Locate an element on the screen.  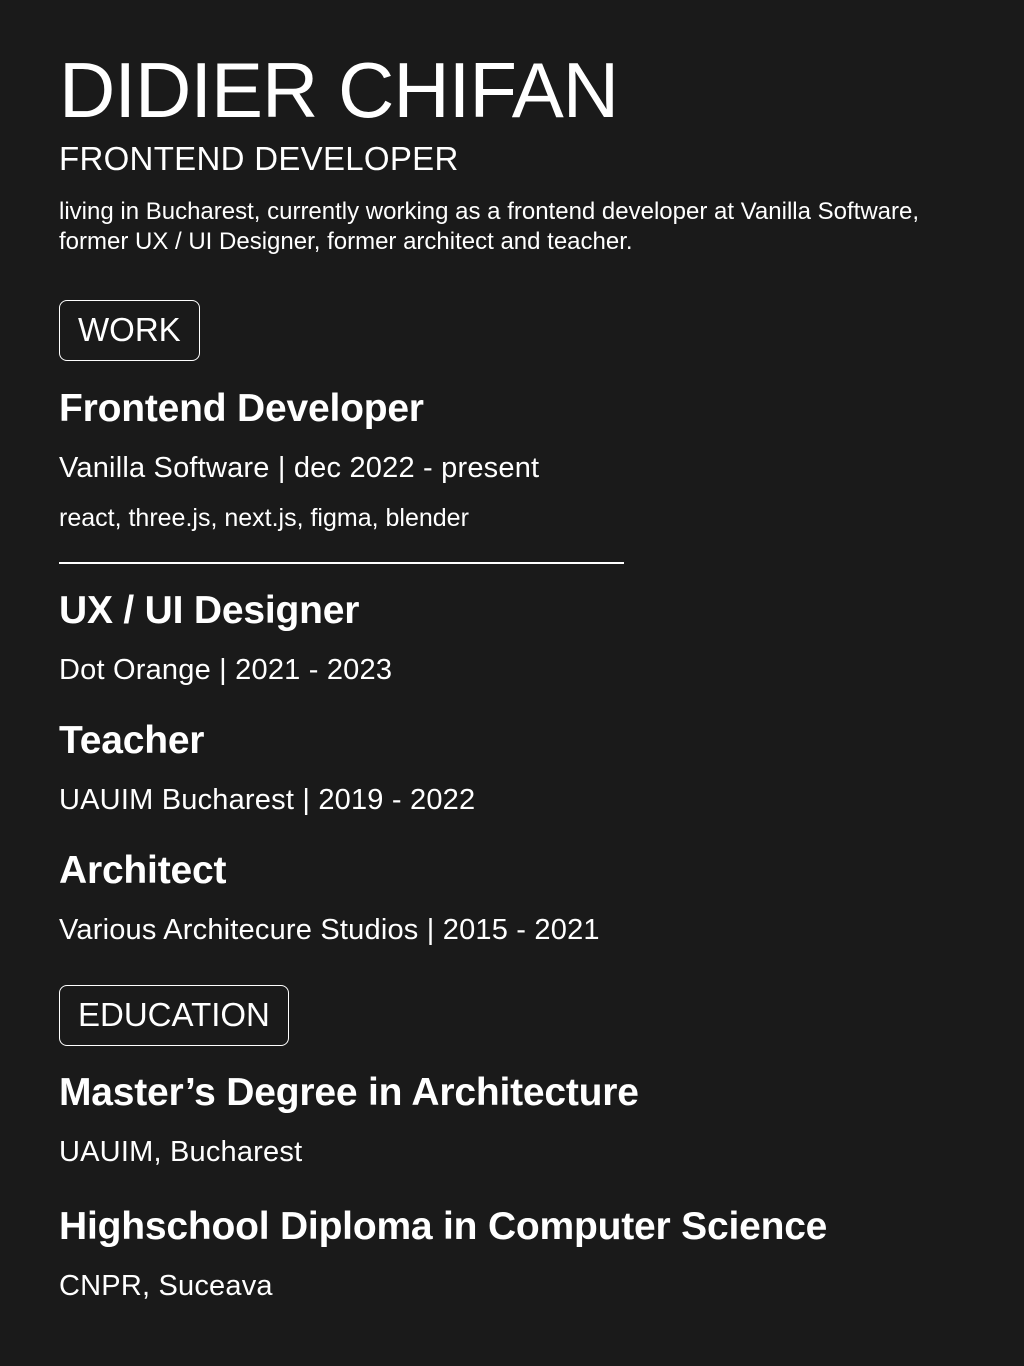
job-title-ux-ui-designer: UX / UI Designer is located at coordinates (209, 610).